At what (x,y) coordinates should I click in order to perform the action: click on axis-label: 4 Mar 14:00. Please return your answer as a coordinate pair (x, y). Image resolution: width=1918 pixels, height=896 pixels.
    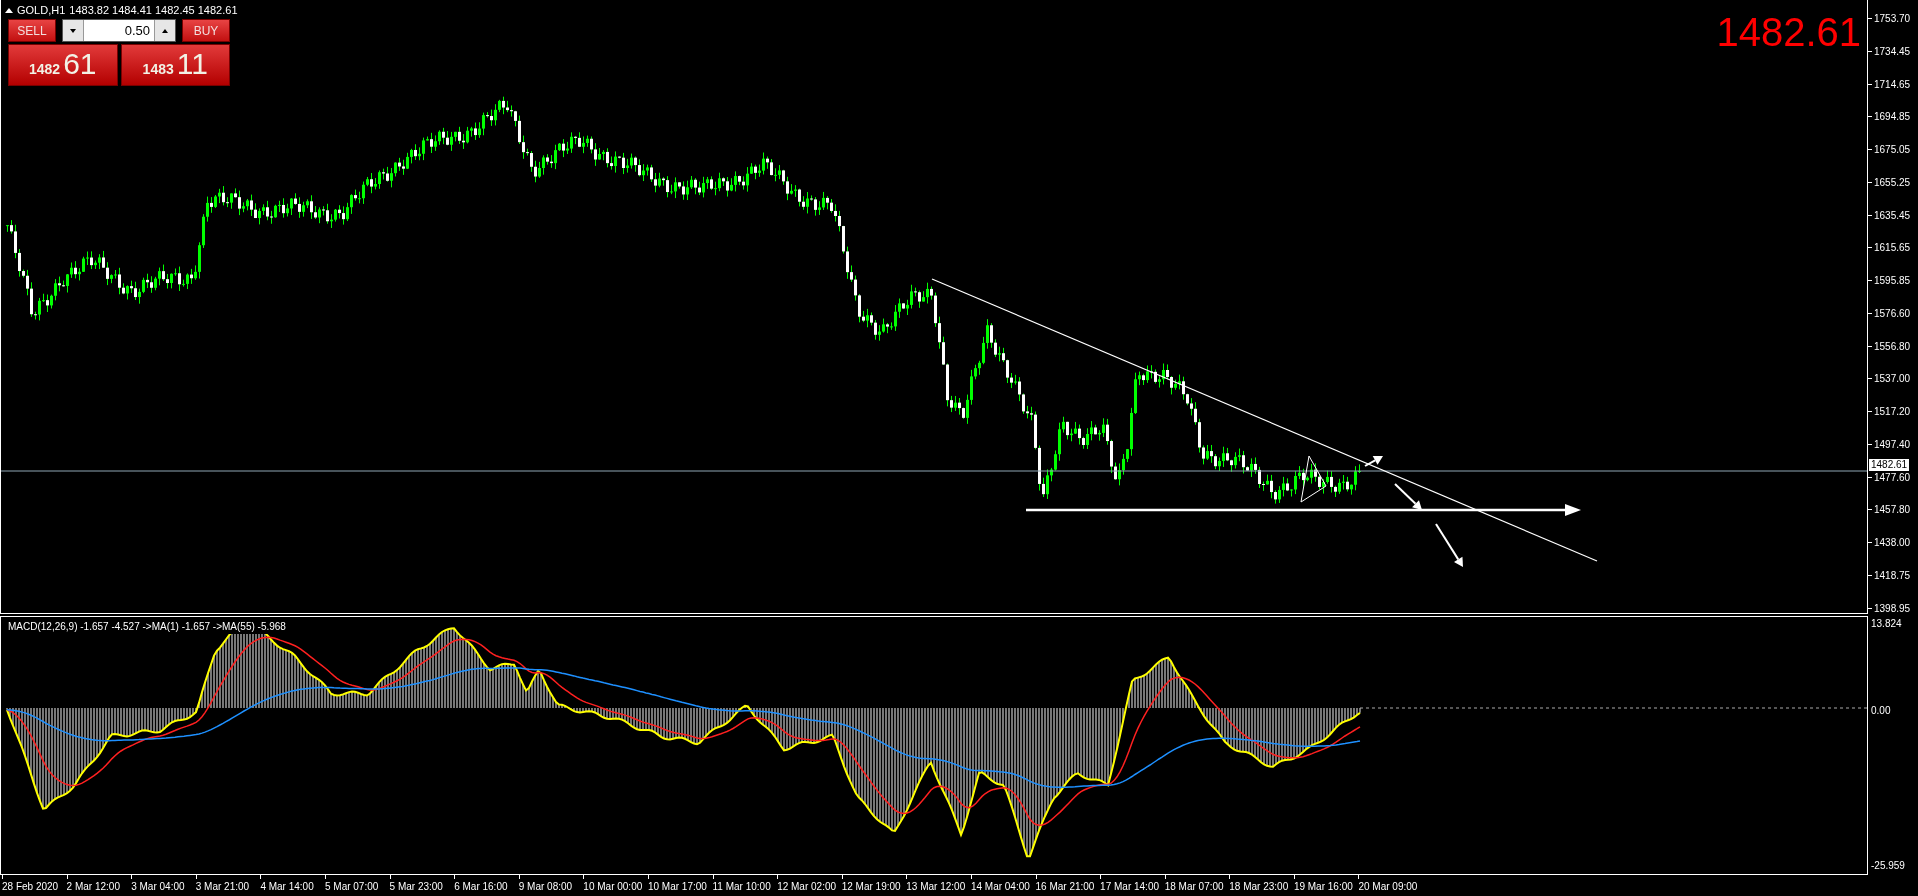
    Looking at the image, I should click on (287, 887).